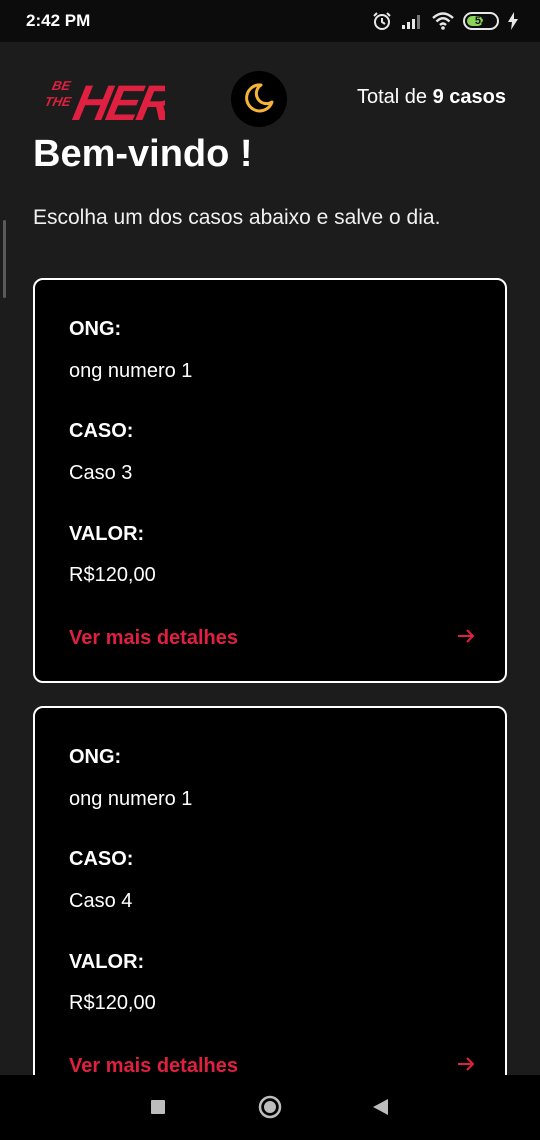  Describe the element at coordinates (395, 97) in the screenshot. I see `total-prefix: Total de` at that location.